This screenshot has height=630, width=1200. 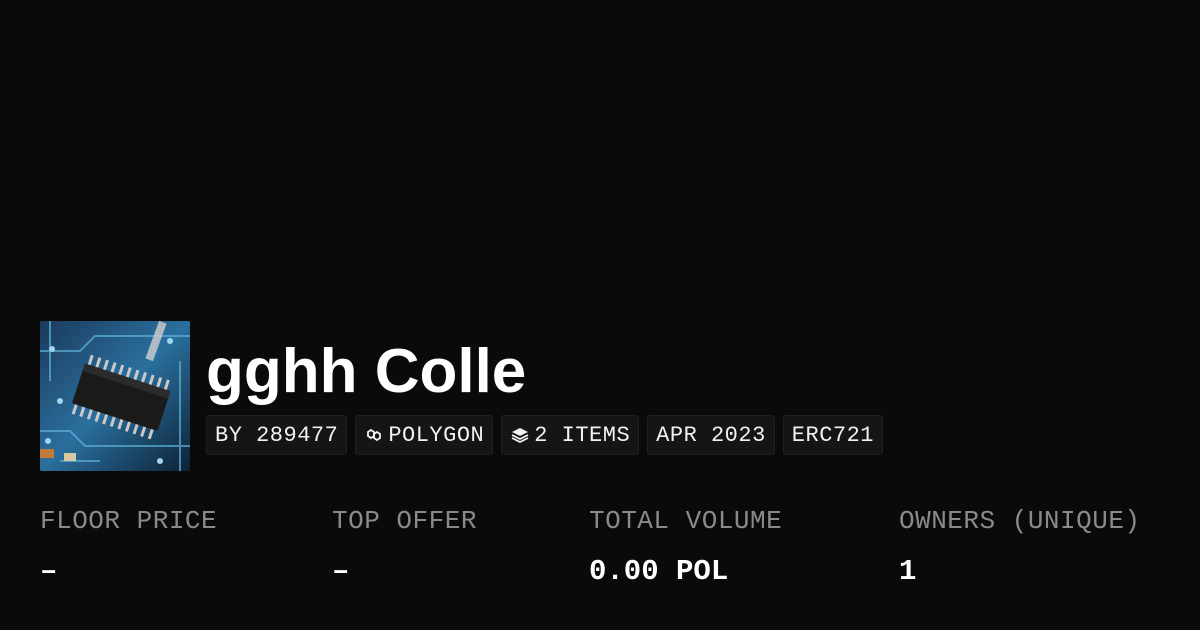 I want to click on owners-value: 1, so click(x=908, y=571).